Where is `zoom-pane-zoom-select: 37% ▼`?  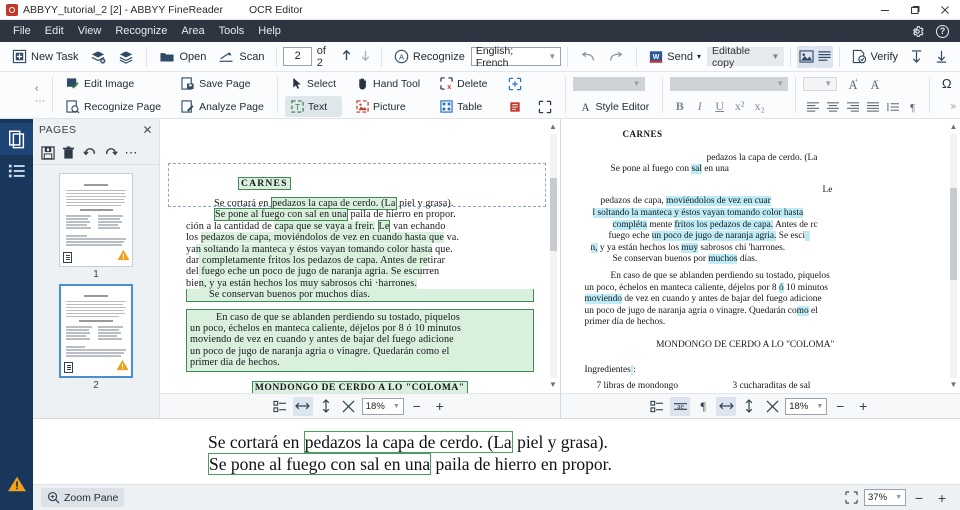
zoom-pane-zoom-select: 37% ▼ is located at coordinates (885, 497).